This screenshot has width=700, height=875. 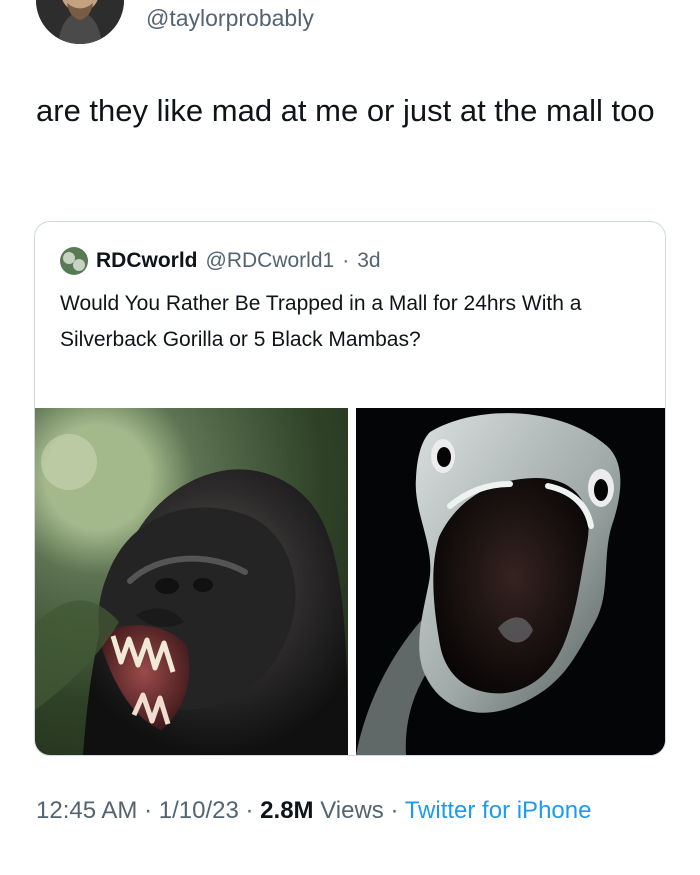 What do you see at coordinates (270, 261) in the screenshot?
I see `quoted-author-handle: @RDCworld1` at bounding box center [270, 261].